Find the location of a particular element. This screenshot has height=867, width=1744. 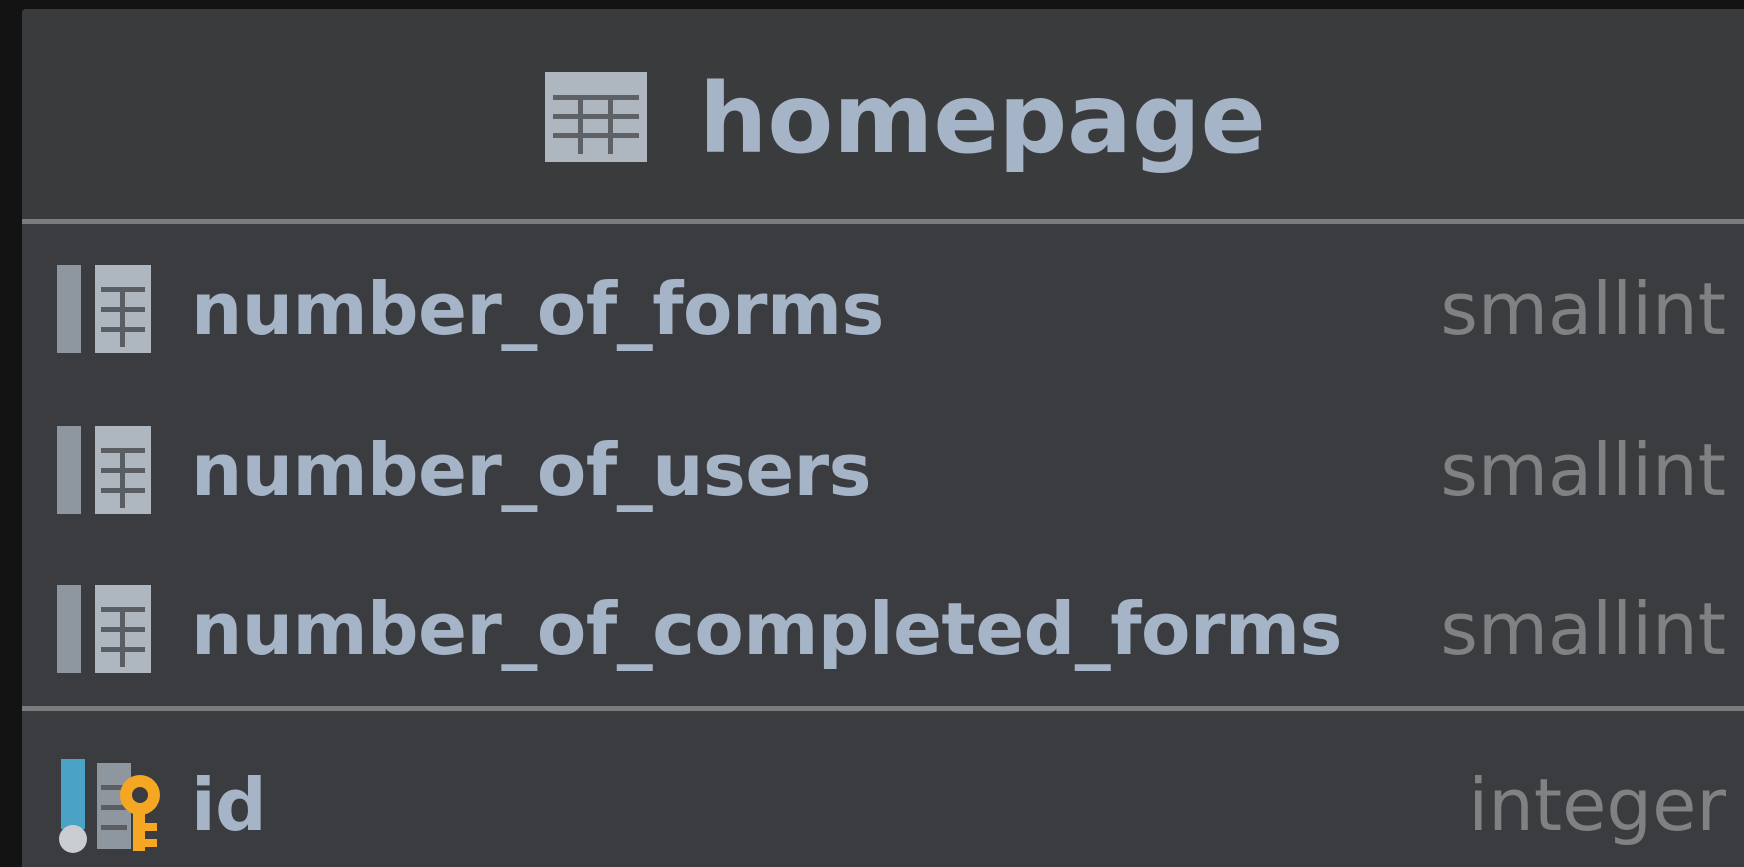

key-type: integer is located at coordinates (1597, 805).